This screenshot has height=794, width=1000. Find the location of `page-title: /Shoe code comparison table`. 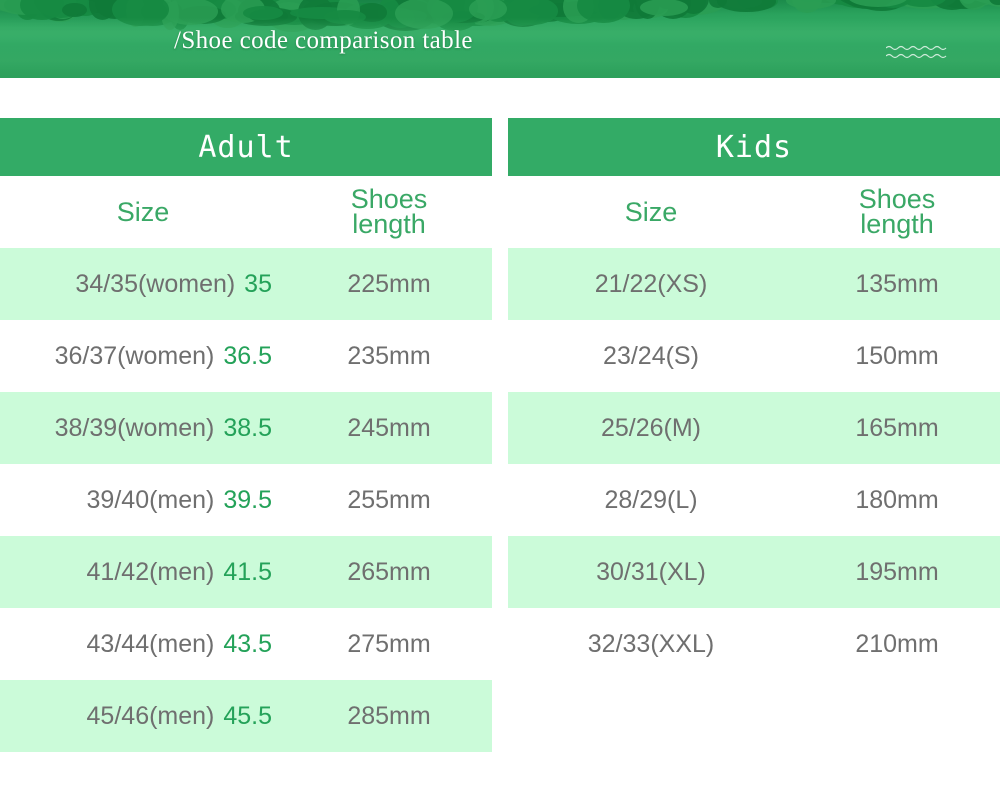

page-title: /Shoe code comparison table is located at coordinates (323, 40).